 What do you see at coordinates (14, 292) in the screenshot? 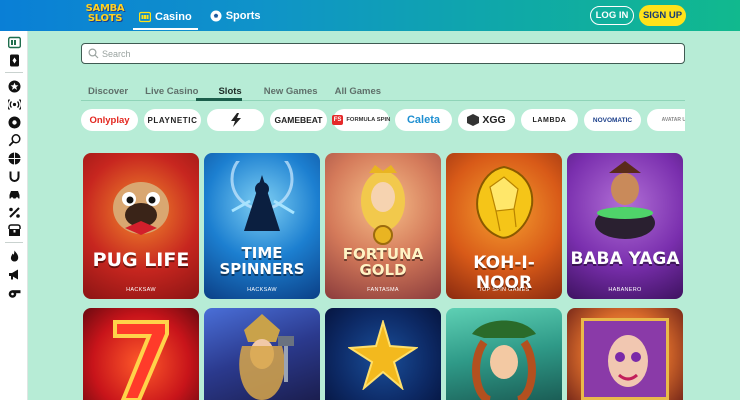
I see `whistle-icon` at bounding box center [14, 292].